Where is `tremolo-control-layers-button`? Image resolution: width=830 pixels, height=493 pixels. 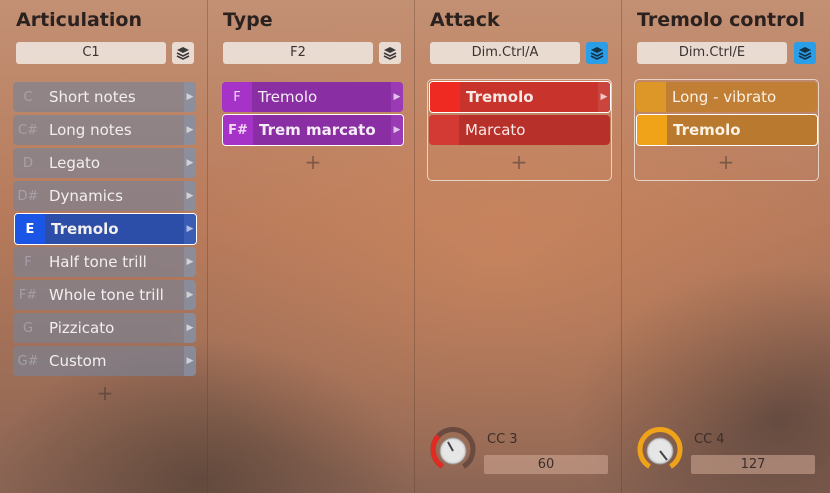 tremolo-control-layers-button is located at coordinates (805, 53).